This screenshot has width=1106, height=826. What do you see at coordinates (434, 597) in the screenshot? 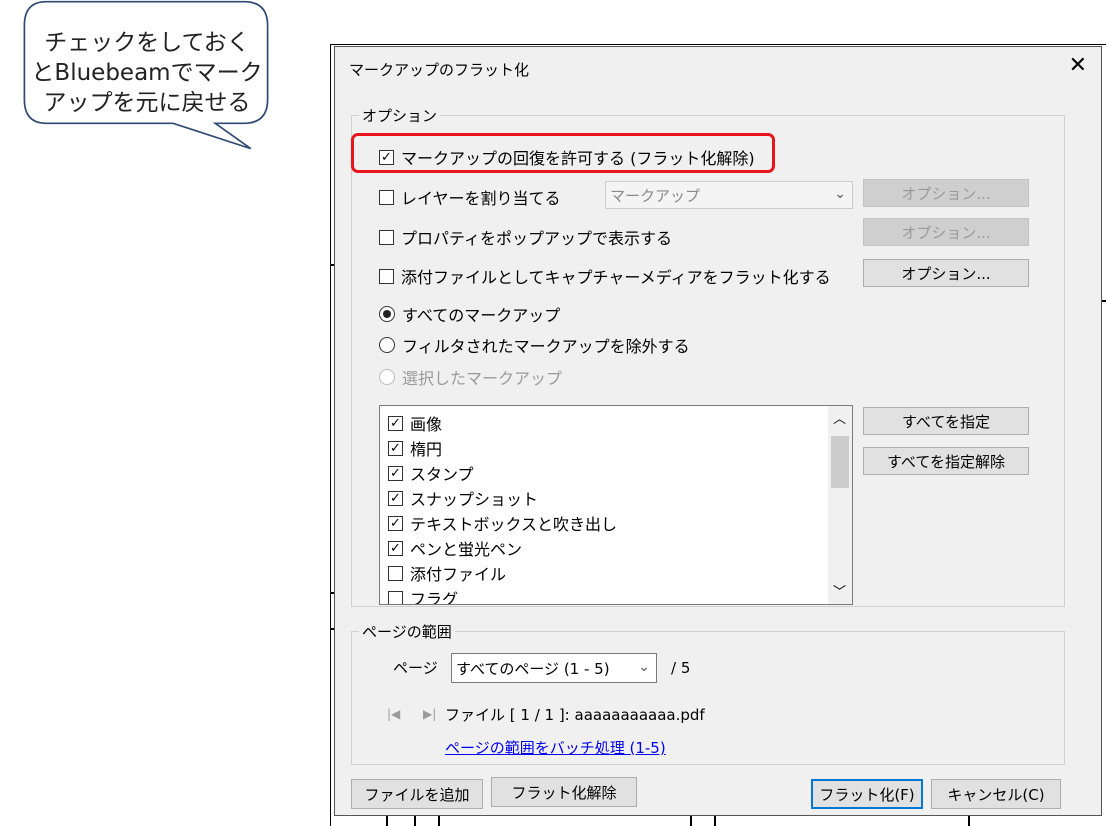
I see `list-item-label: フラグ` at bounding box center [434, 597].